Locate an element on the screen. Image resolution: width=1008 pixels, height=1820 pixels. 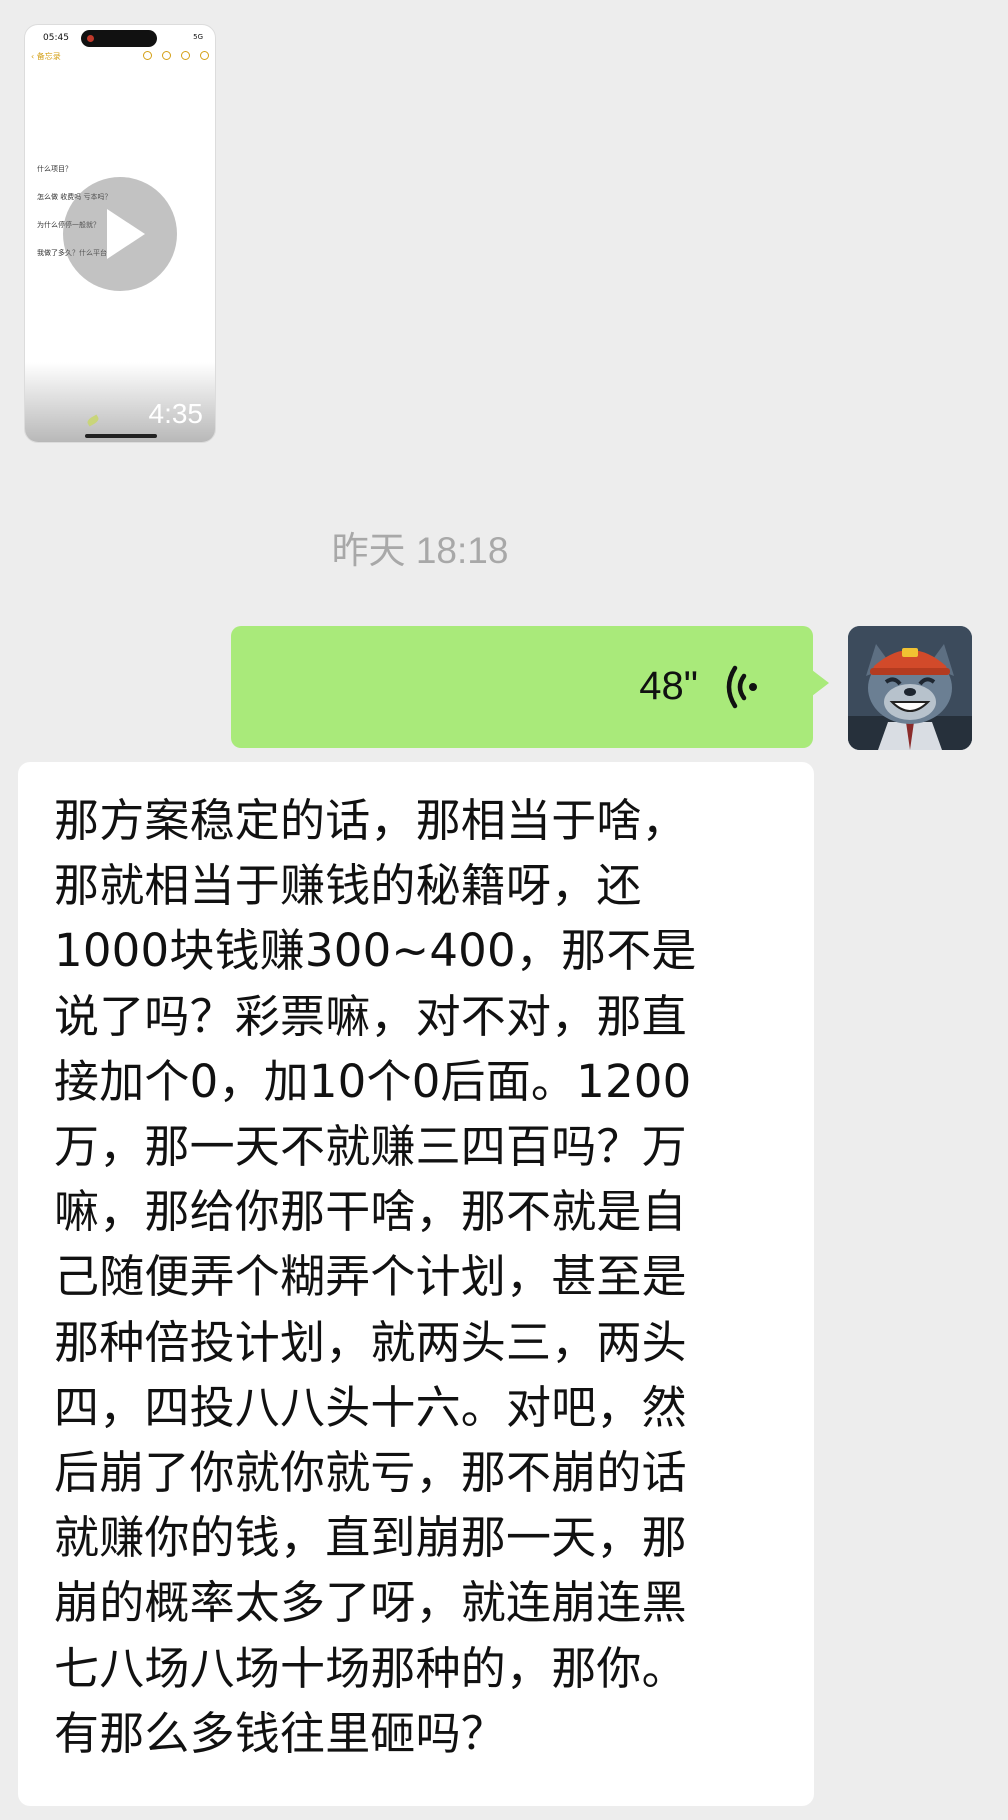
message-line: 那就相当于赚钱的秘籍呀，还 is located at coordinates (348, 886).